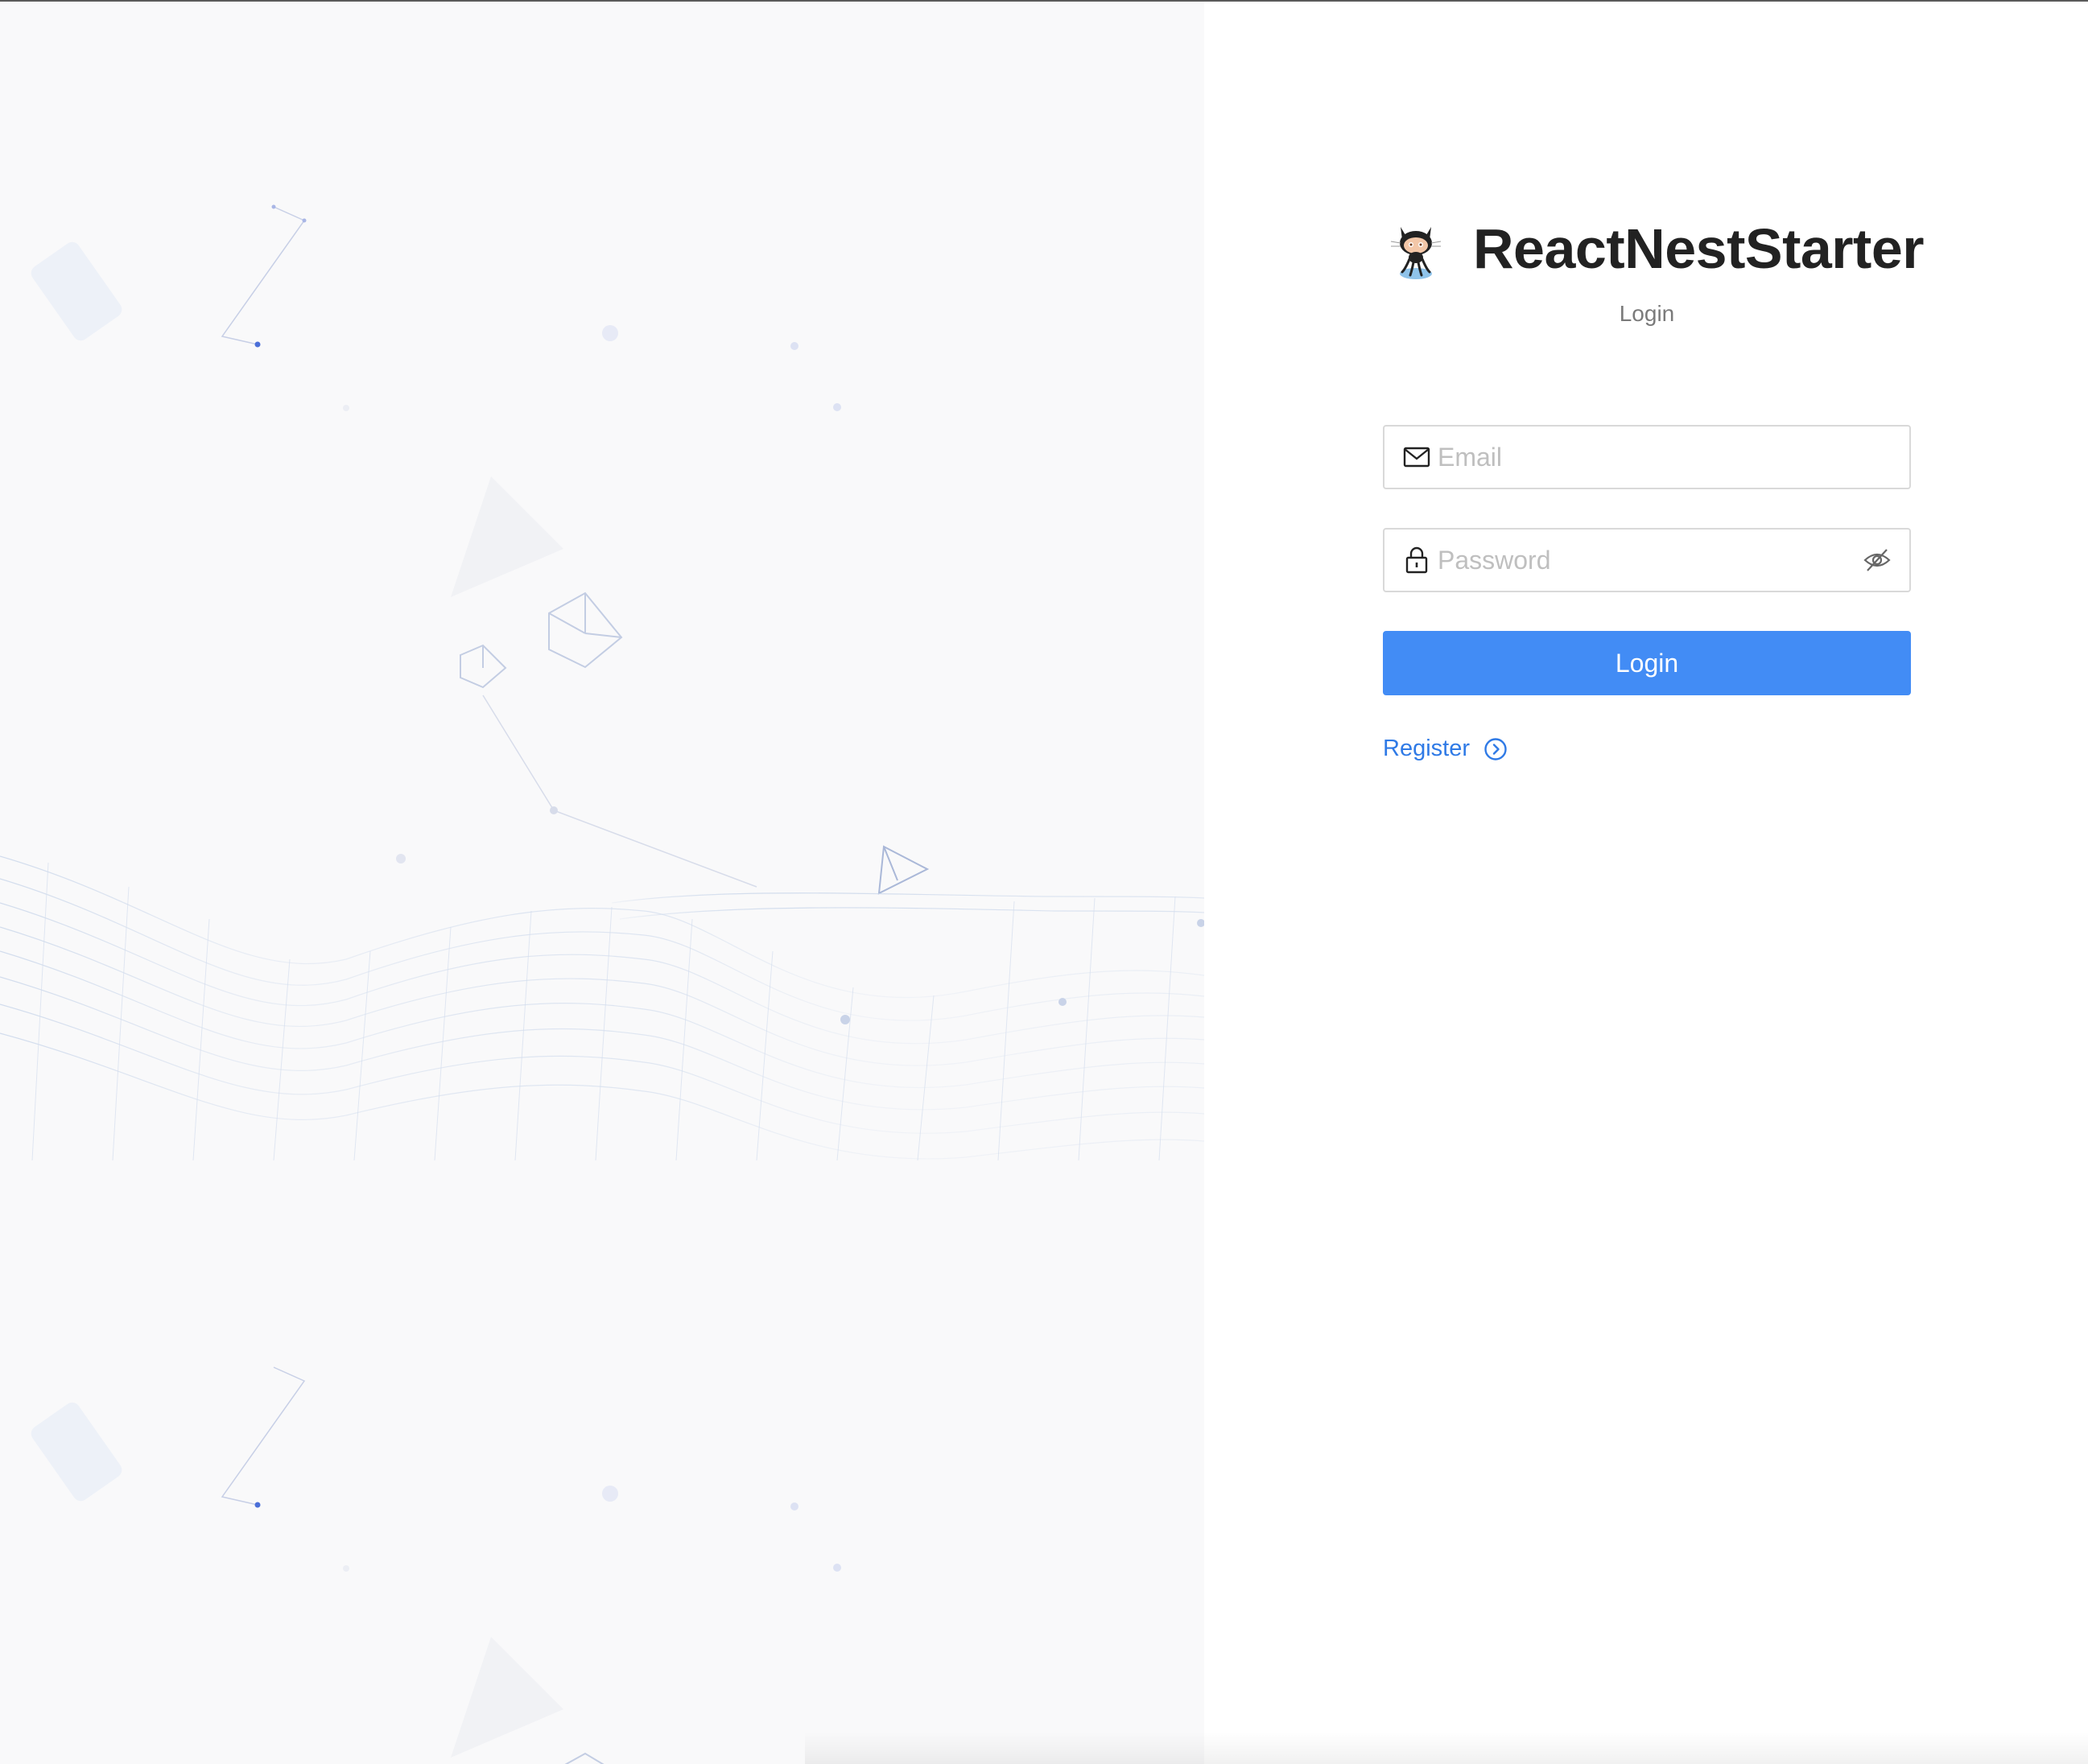  Describe the element at coordinates (1699, 248) in the screenshot. I see `app-title: ReactNestStarter` at that location.